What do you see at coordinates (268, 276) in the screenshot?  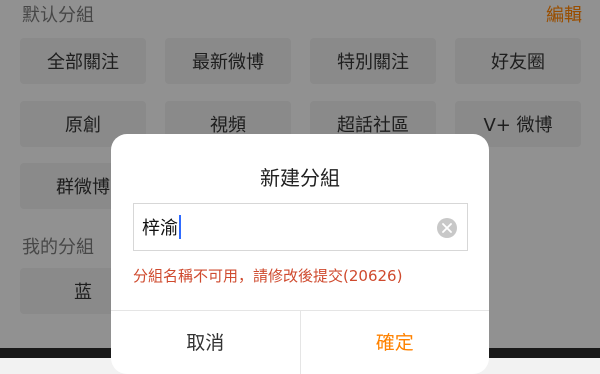 I see `error-message: 分組名稱不可用，請修改後提交(20626)` at bounding box center [268, 276].